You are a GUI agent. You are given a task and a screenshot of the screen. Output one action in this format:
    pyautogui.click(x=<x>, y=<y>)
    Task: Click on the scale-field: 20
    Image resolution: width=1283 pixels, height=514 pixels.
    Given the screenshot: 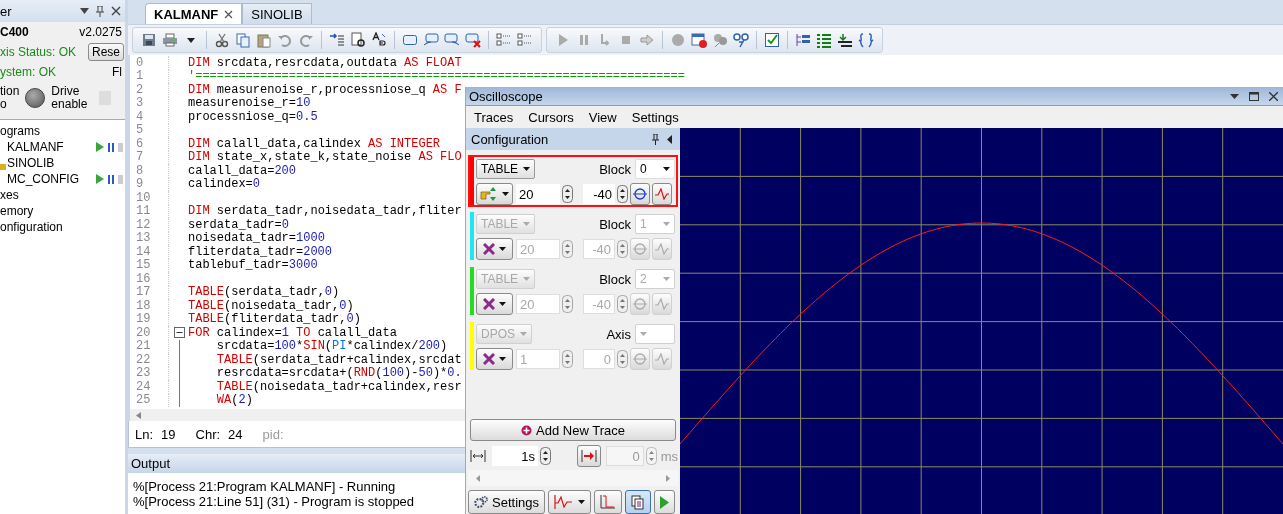 What is the action you would take?
    pyautogui.click(x=538, y=194)
    